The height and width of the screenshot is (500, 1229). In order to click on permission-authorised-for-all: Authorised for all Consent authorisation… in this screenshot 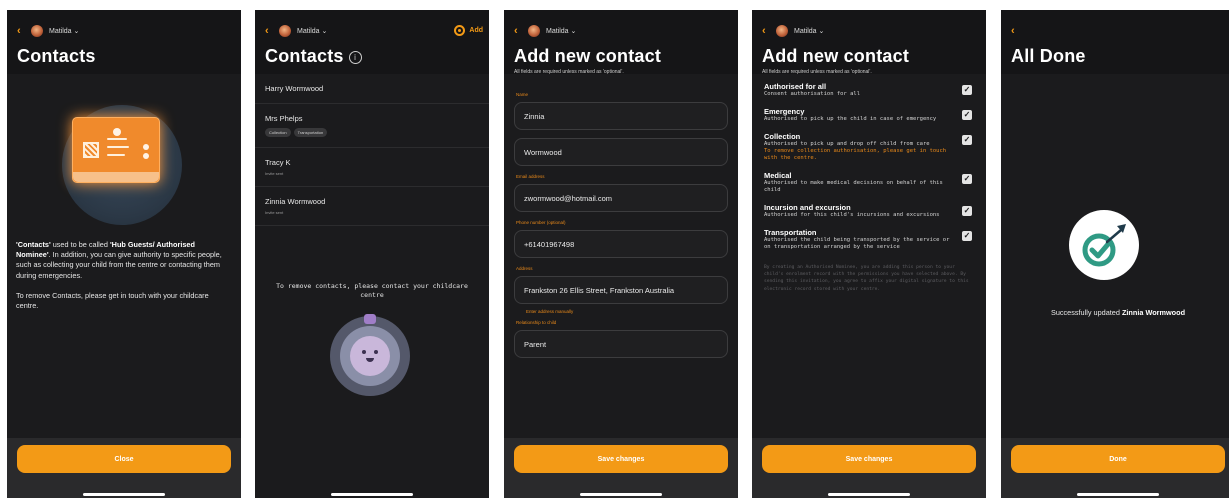, I will do `click(868, 89)`.